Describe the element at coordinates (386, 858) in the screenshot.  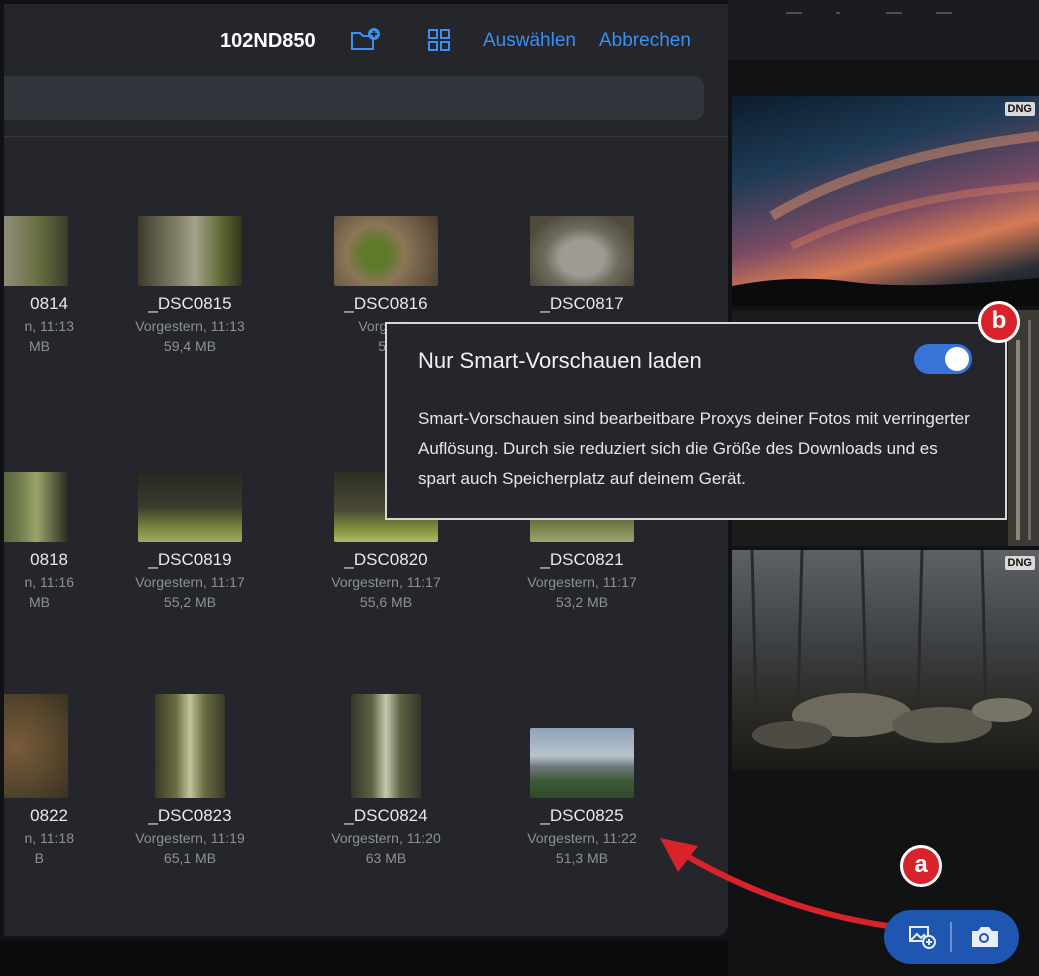
I see `file-size: 63 MB` at that location.